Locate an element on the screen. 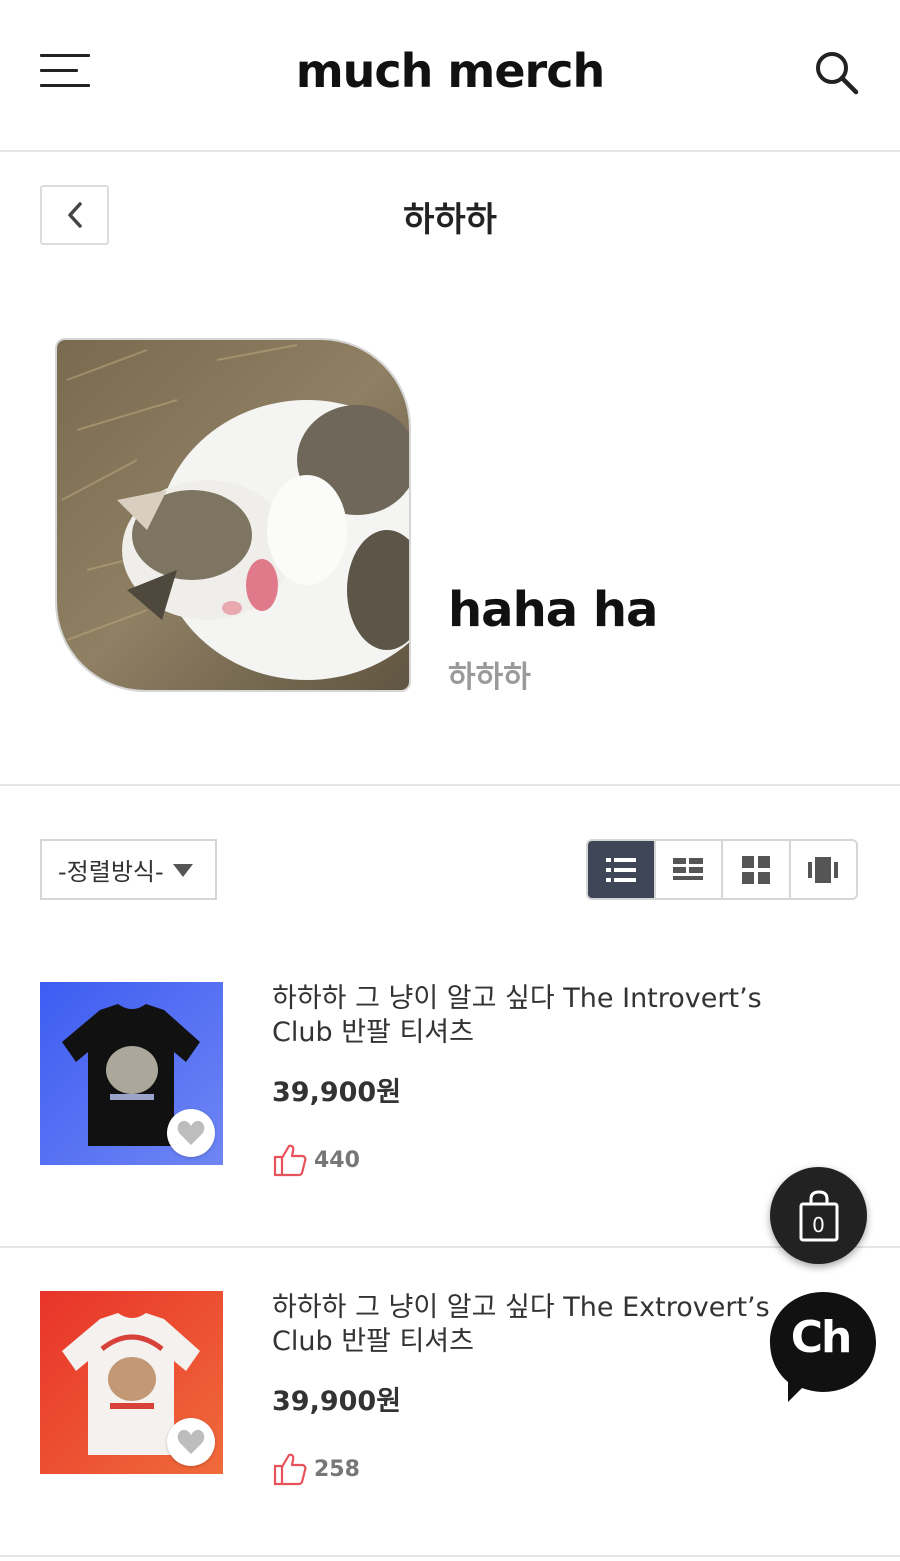  carousel-view-button is located at coordinates (822, 869).